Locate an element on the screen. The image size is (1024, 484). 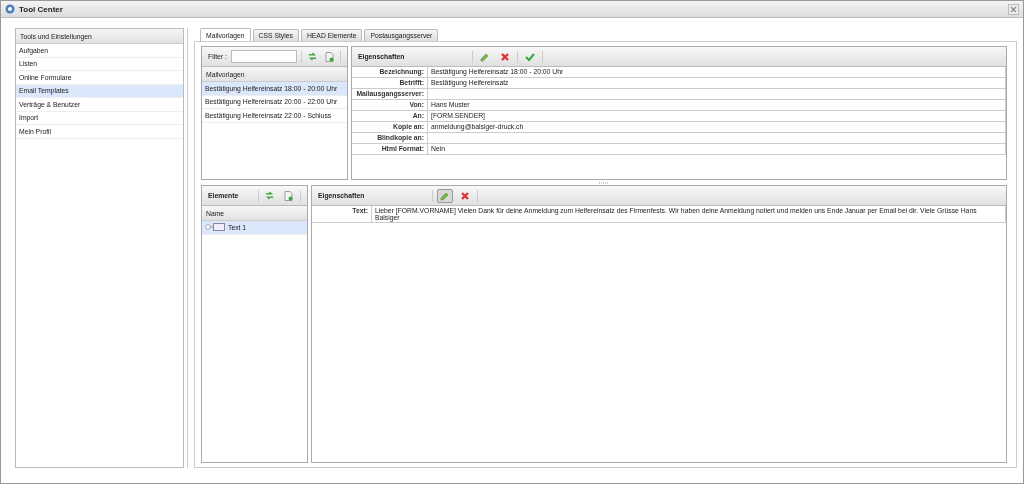
filter-field is located at coordinates (263, 56).